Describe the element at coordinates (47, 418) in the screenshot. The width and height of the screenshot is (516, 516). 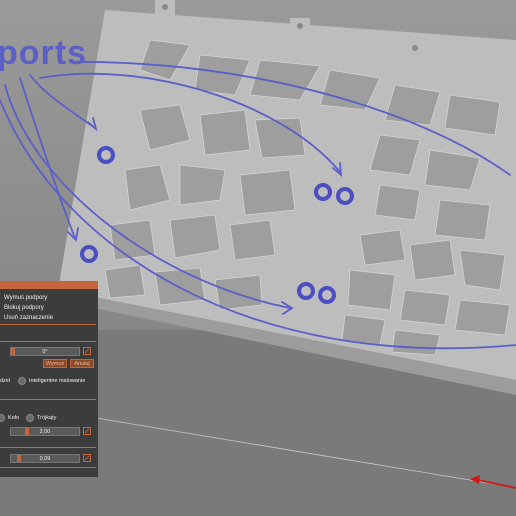
I see `triangle-label: Trójkąty` at that location.